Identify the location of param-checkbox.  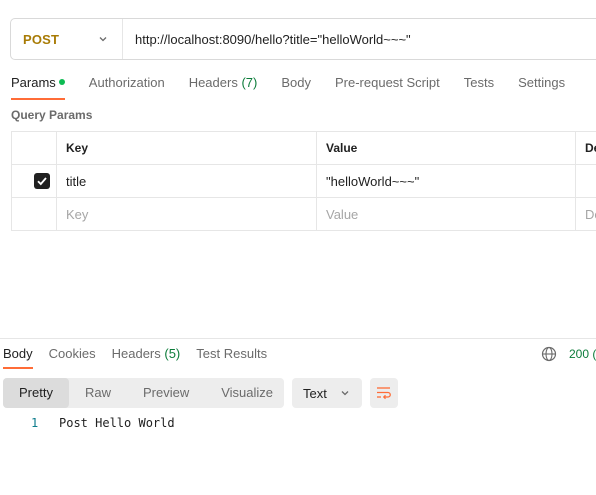
(42, 181).